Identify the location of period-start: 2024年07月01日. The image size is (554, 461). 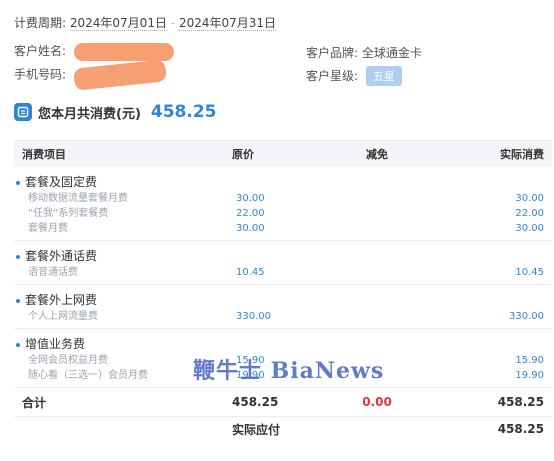
(118, 23).